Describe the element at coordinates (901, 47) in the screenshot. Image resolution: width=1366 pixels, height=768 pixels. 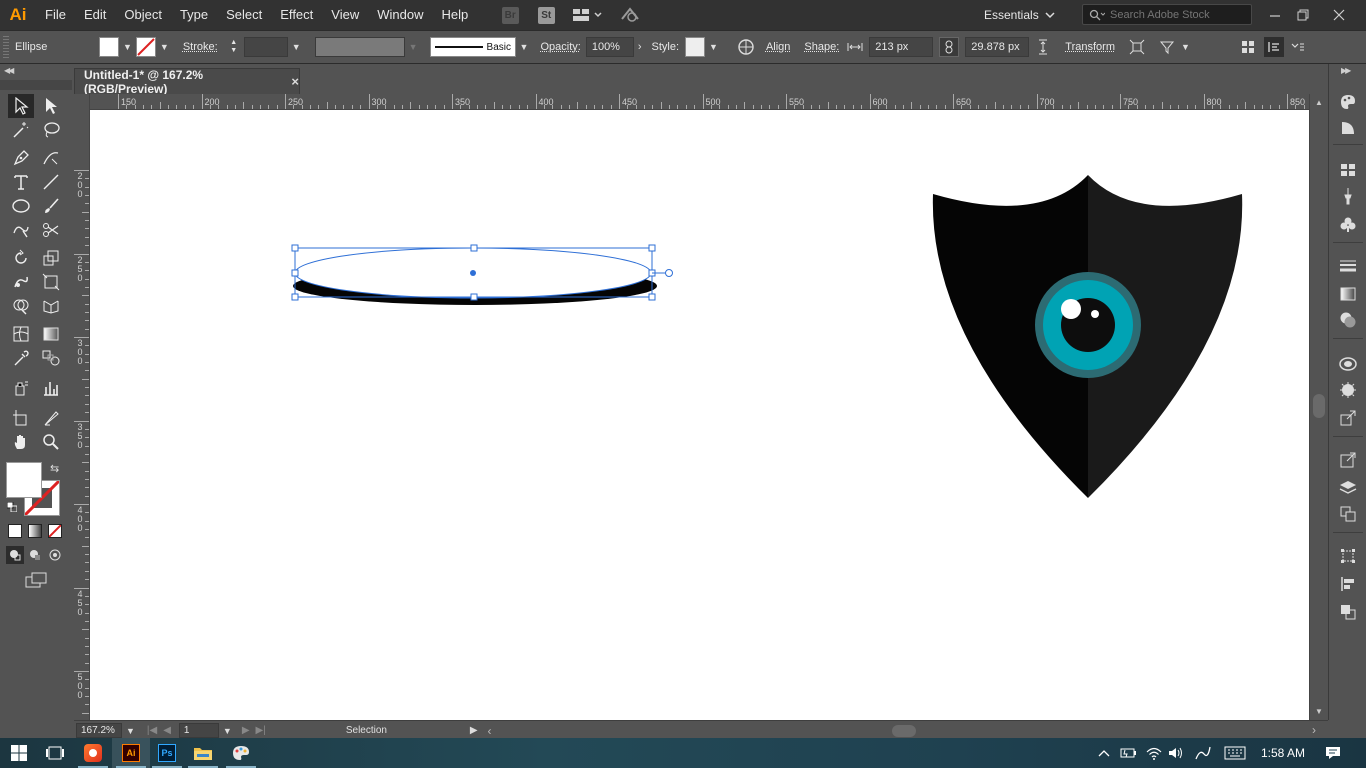
I see `shape-width-field: 213 px` at that location.